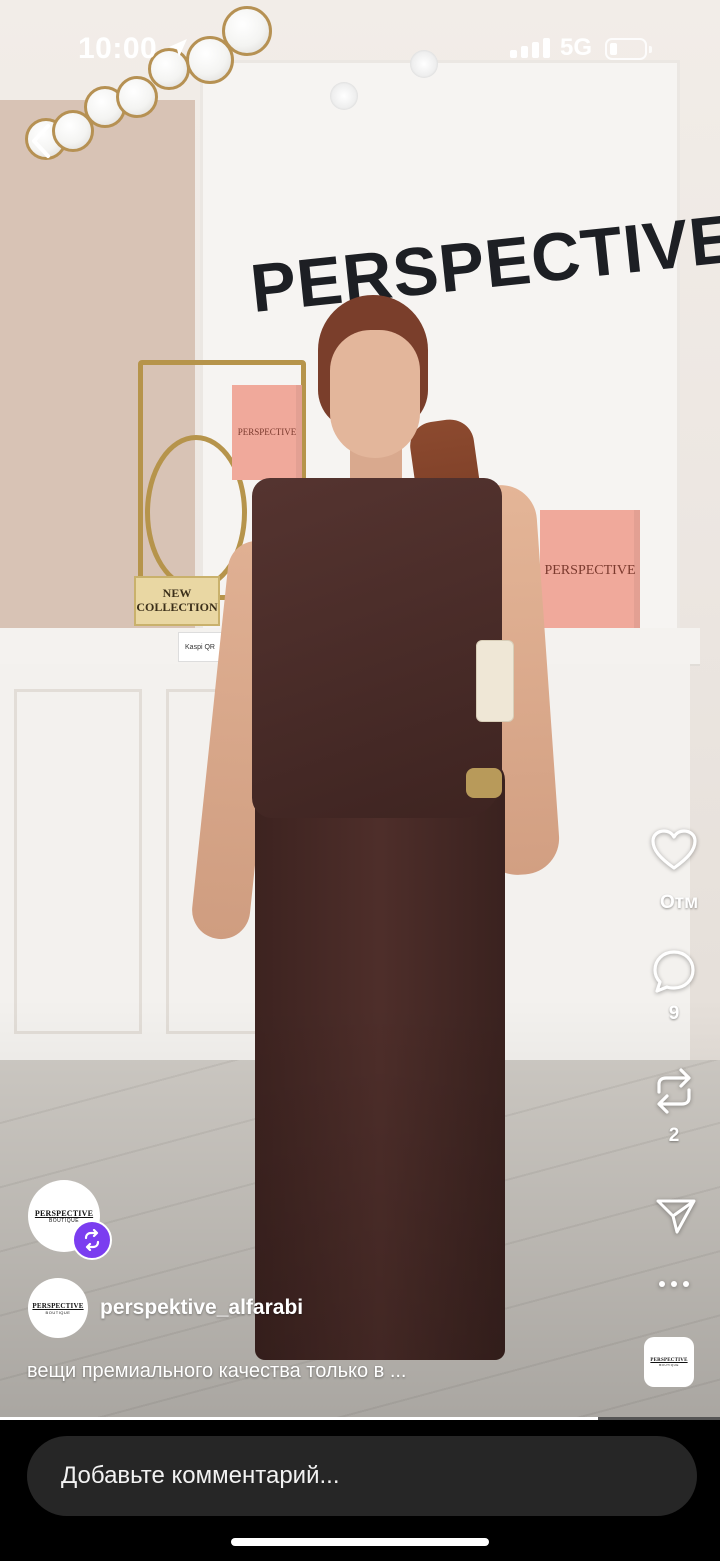  What do you see at coordinates (674, 971) in the screenshot?
I see `comment-bubble-icon` at bounding box center [674, 971].